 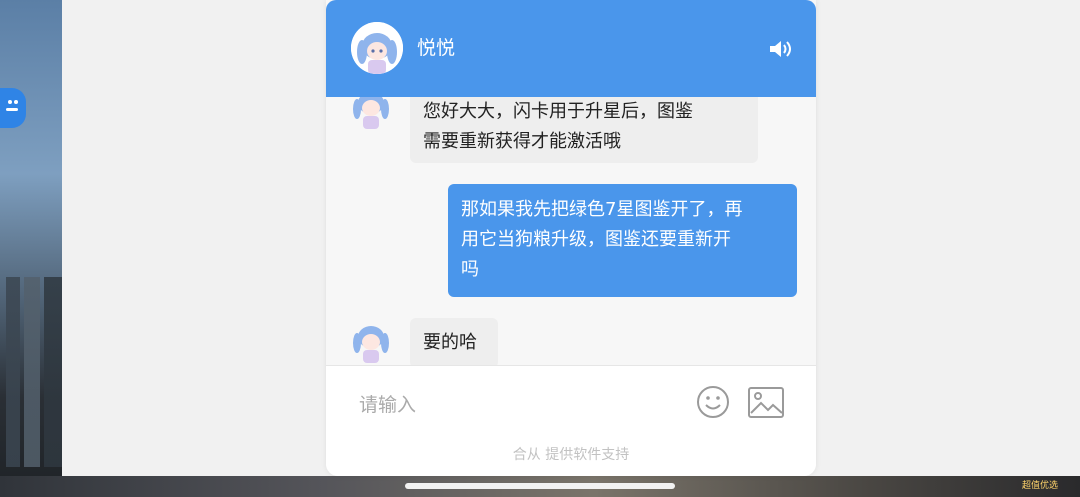 I want to click on emoji-icon, so click(x=713, y=402).